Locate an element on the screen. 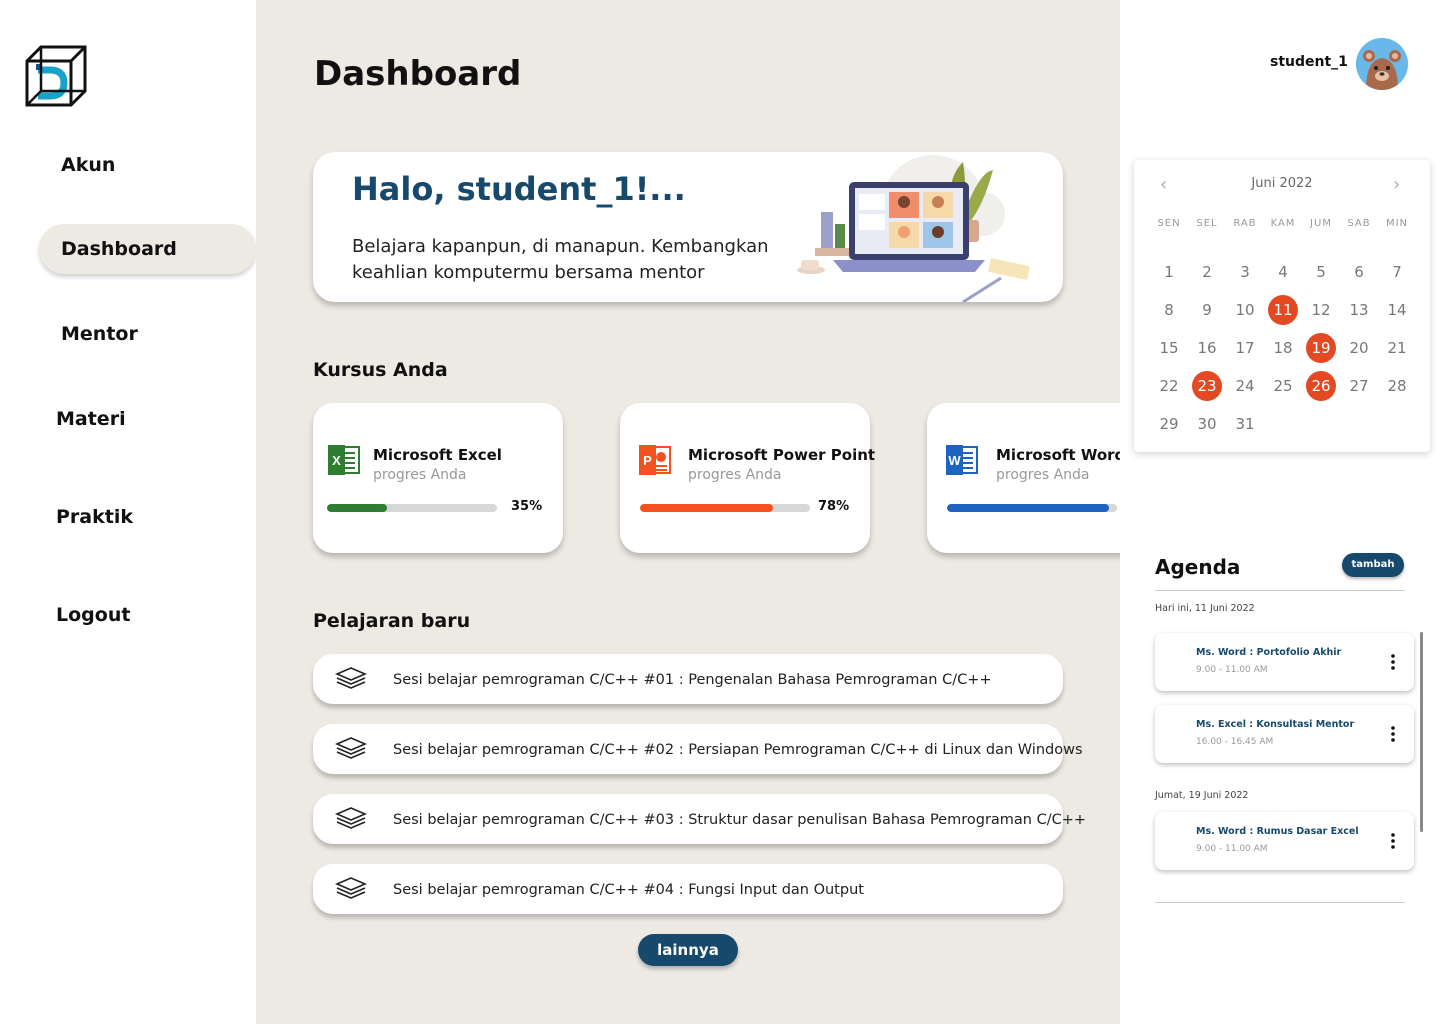 The width and height of the screenshot is (1440, 1024). laptop-illustration-icon is located at coordinates (913, 228).